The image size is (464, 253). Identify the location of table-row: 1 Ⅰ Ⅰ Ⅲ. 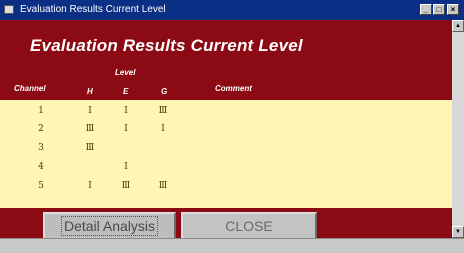
(226, 111).